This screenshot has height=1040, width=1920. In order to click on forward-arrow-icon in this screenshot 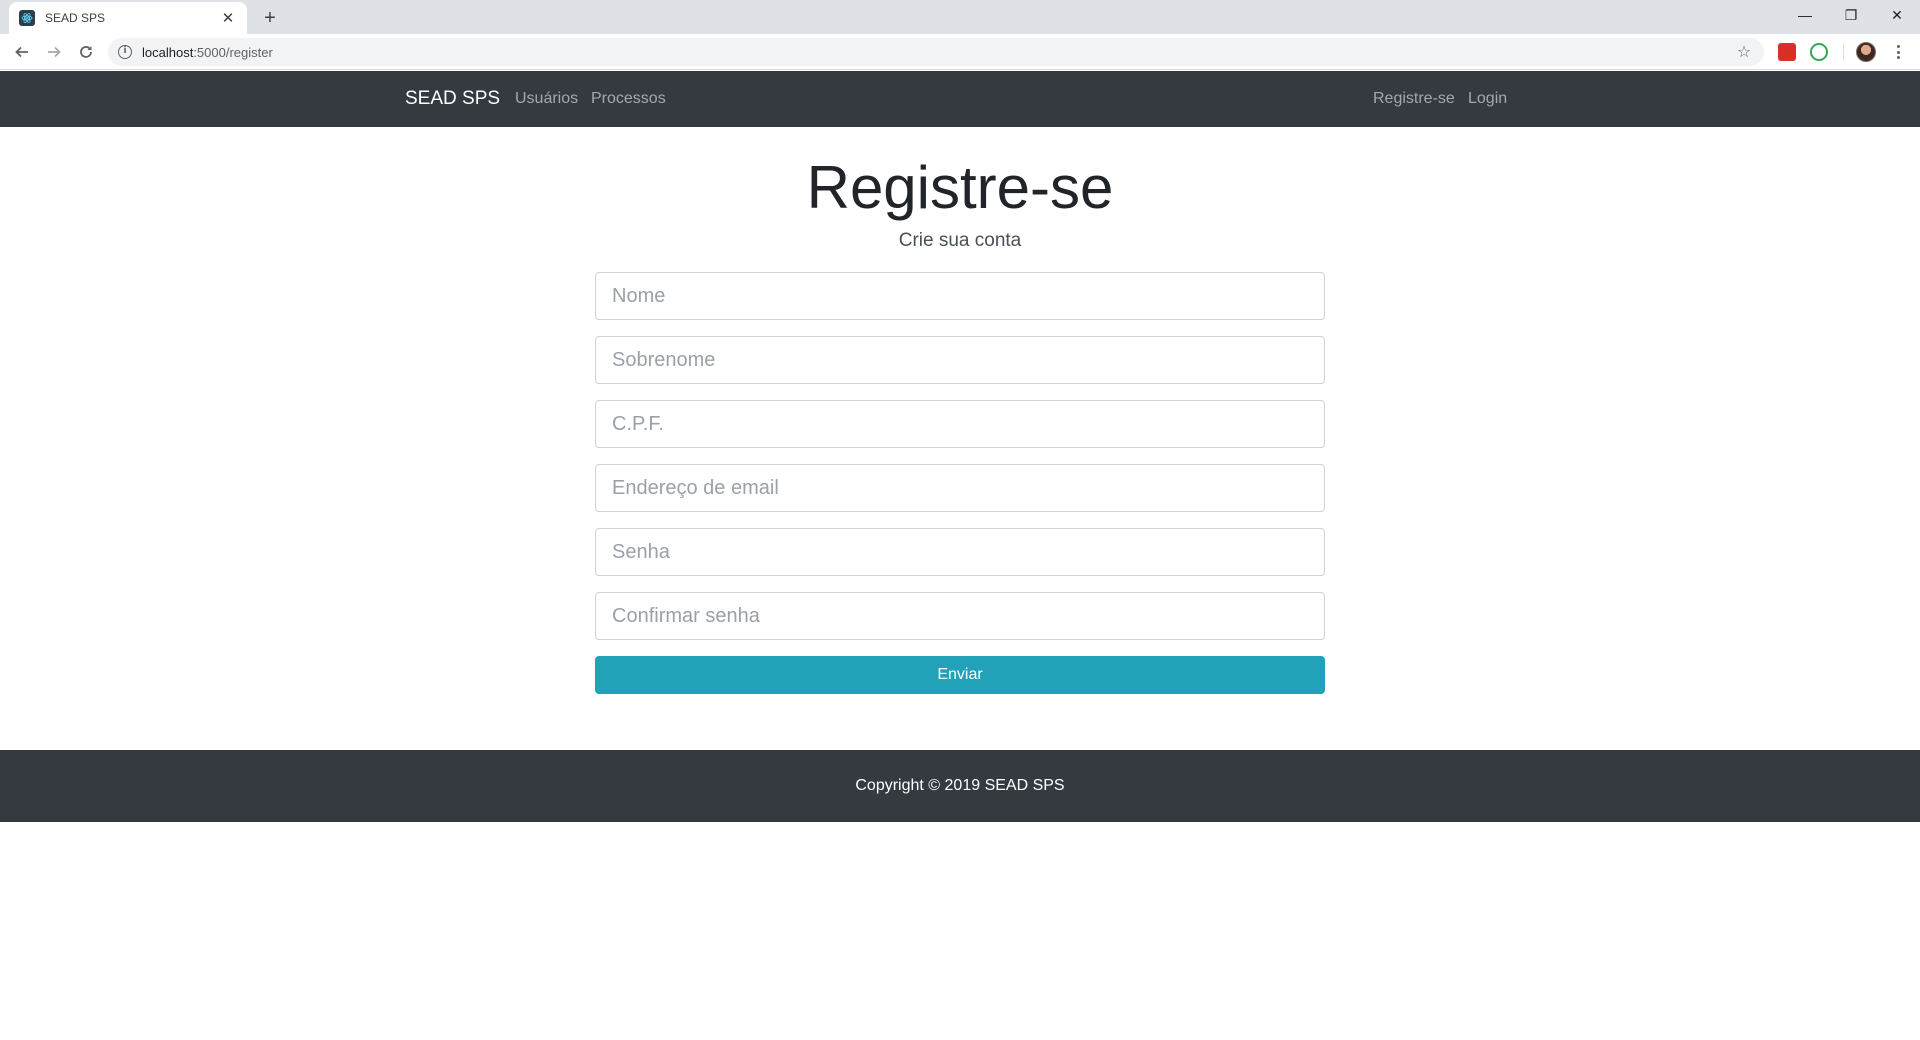, I will do `click(54, 52)`.